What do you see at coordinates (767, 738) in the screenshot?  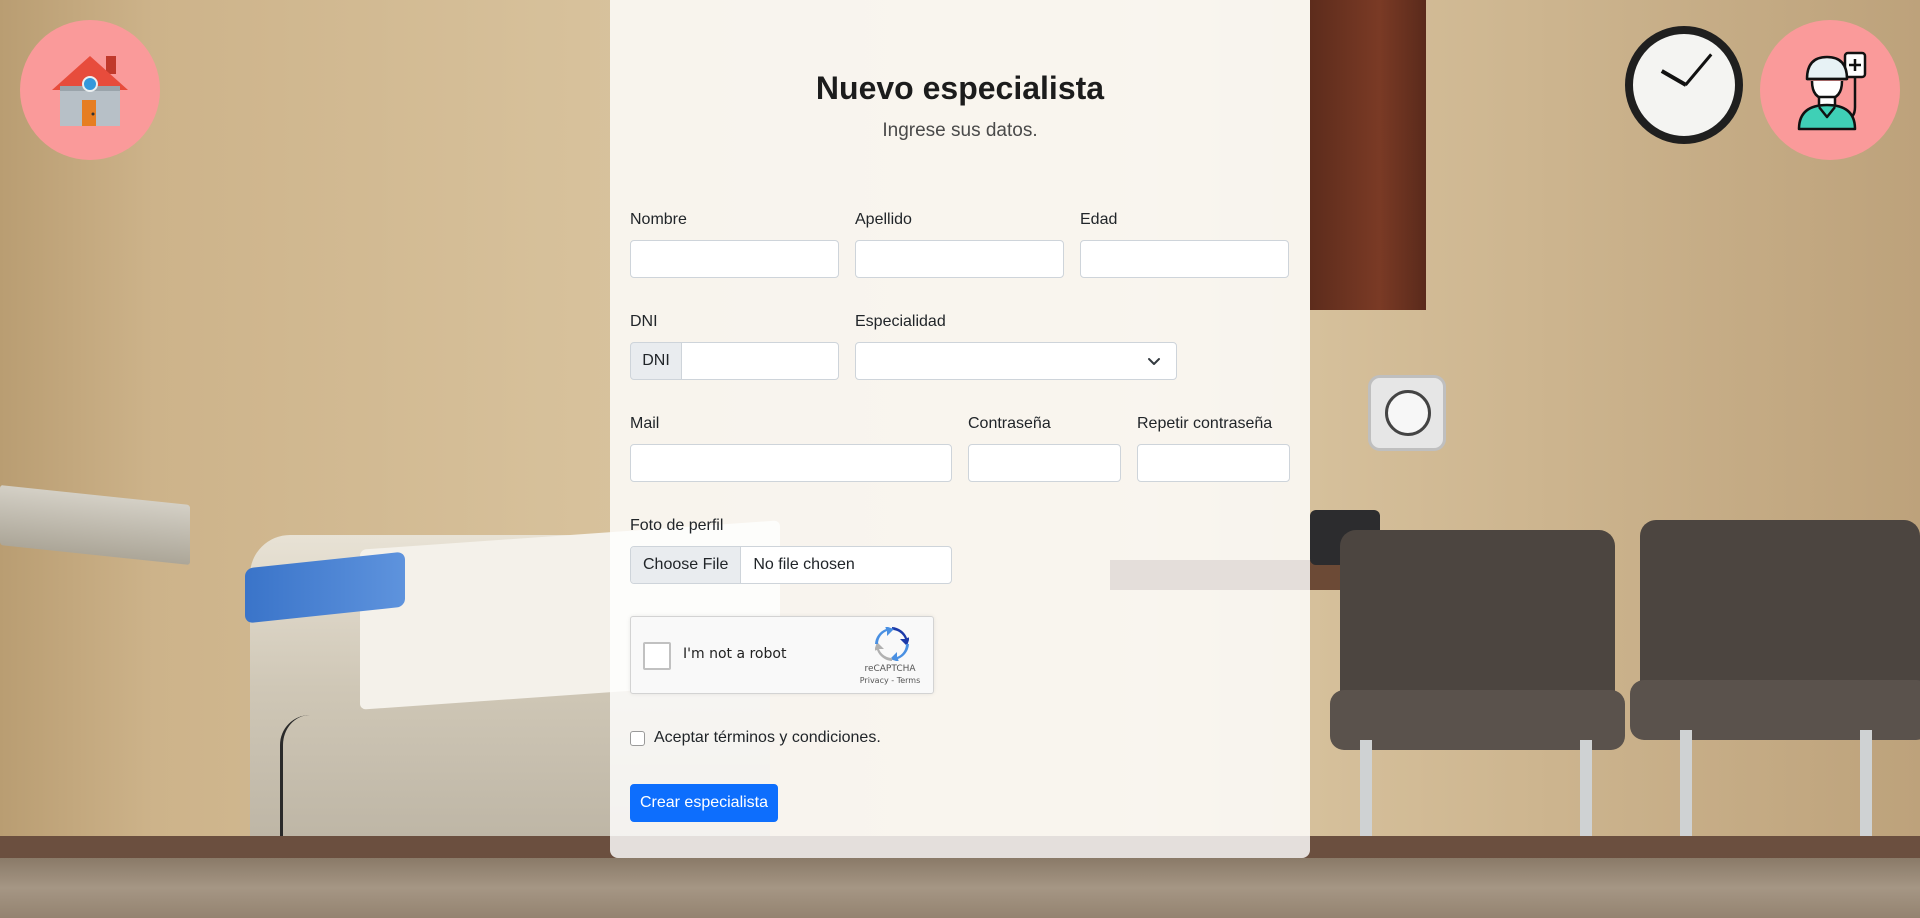 I see `terms-label: Aceptar términos y condiciones.` at bounding box center [767, 738].